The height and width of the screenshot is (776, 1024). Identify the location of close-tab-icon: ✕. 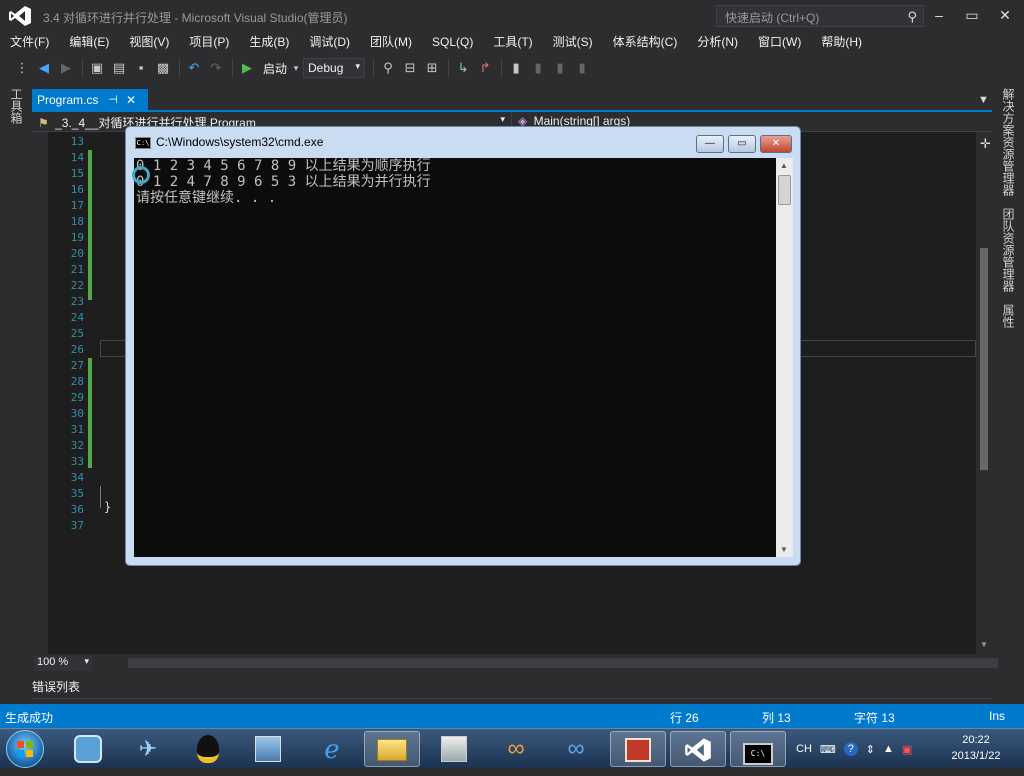
(131, 100).